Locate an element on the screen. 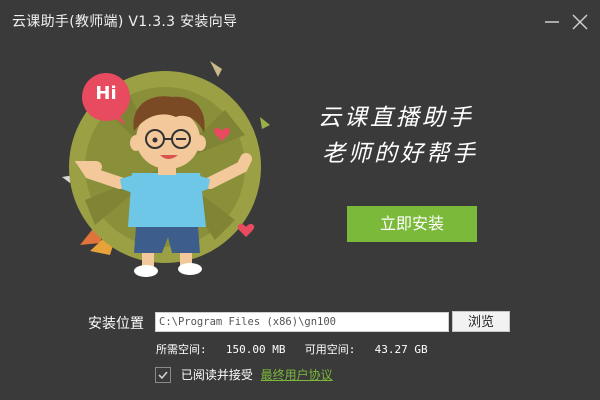 The image size is (600, 400). checkmark-icon is located at coordinates (163, 374).